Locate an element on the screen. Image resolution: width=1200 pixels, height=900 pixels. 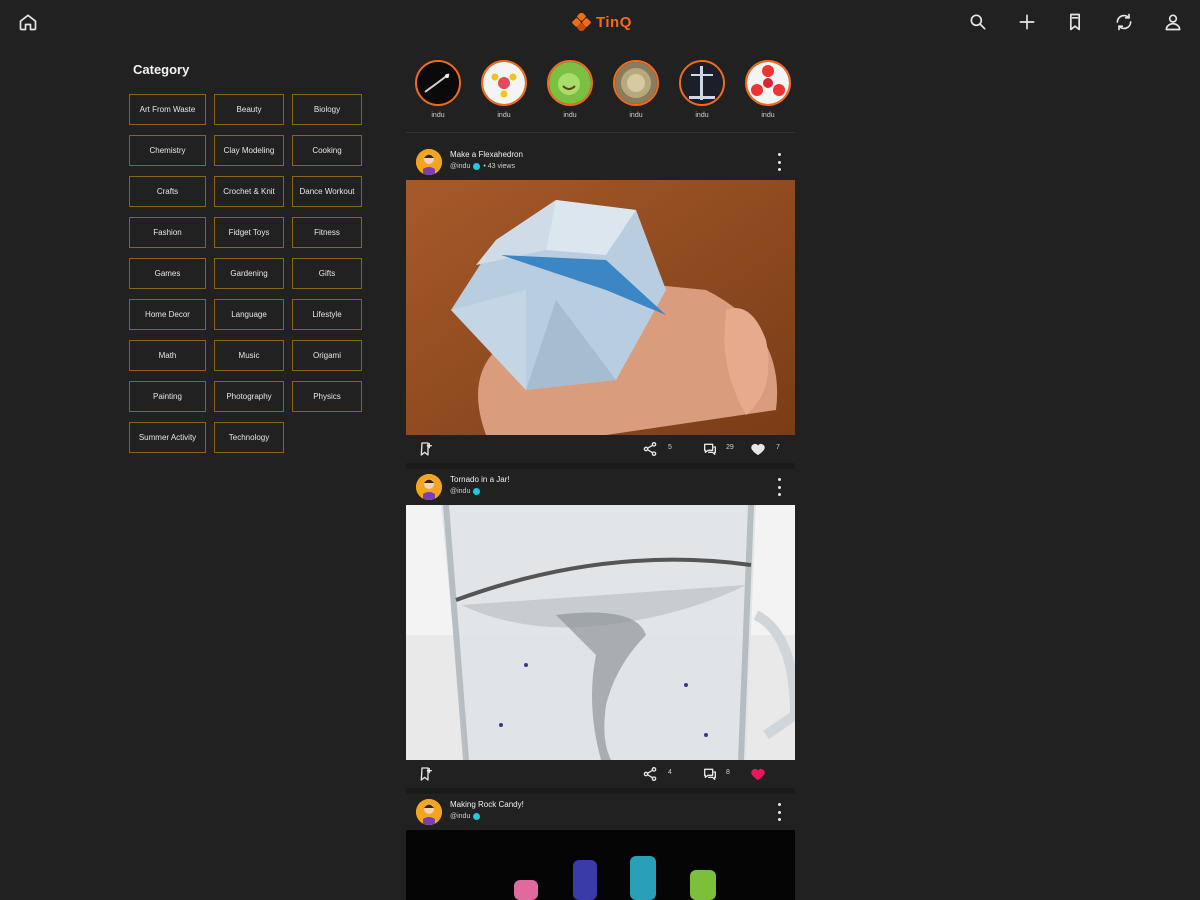
heart-filled-icon is located at coordinates (758, 774).